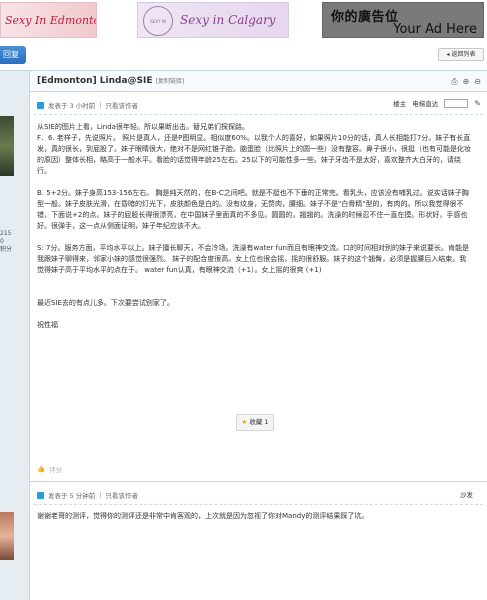  I want to click on ad-placeholder-english: Your Ad Here, so click(435, 29).